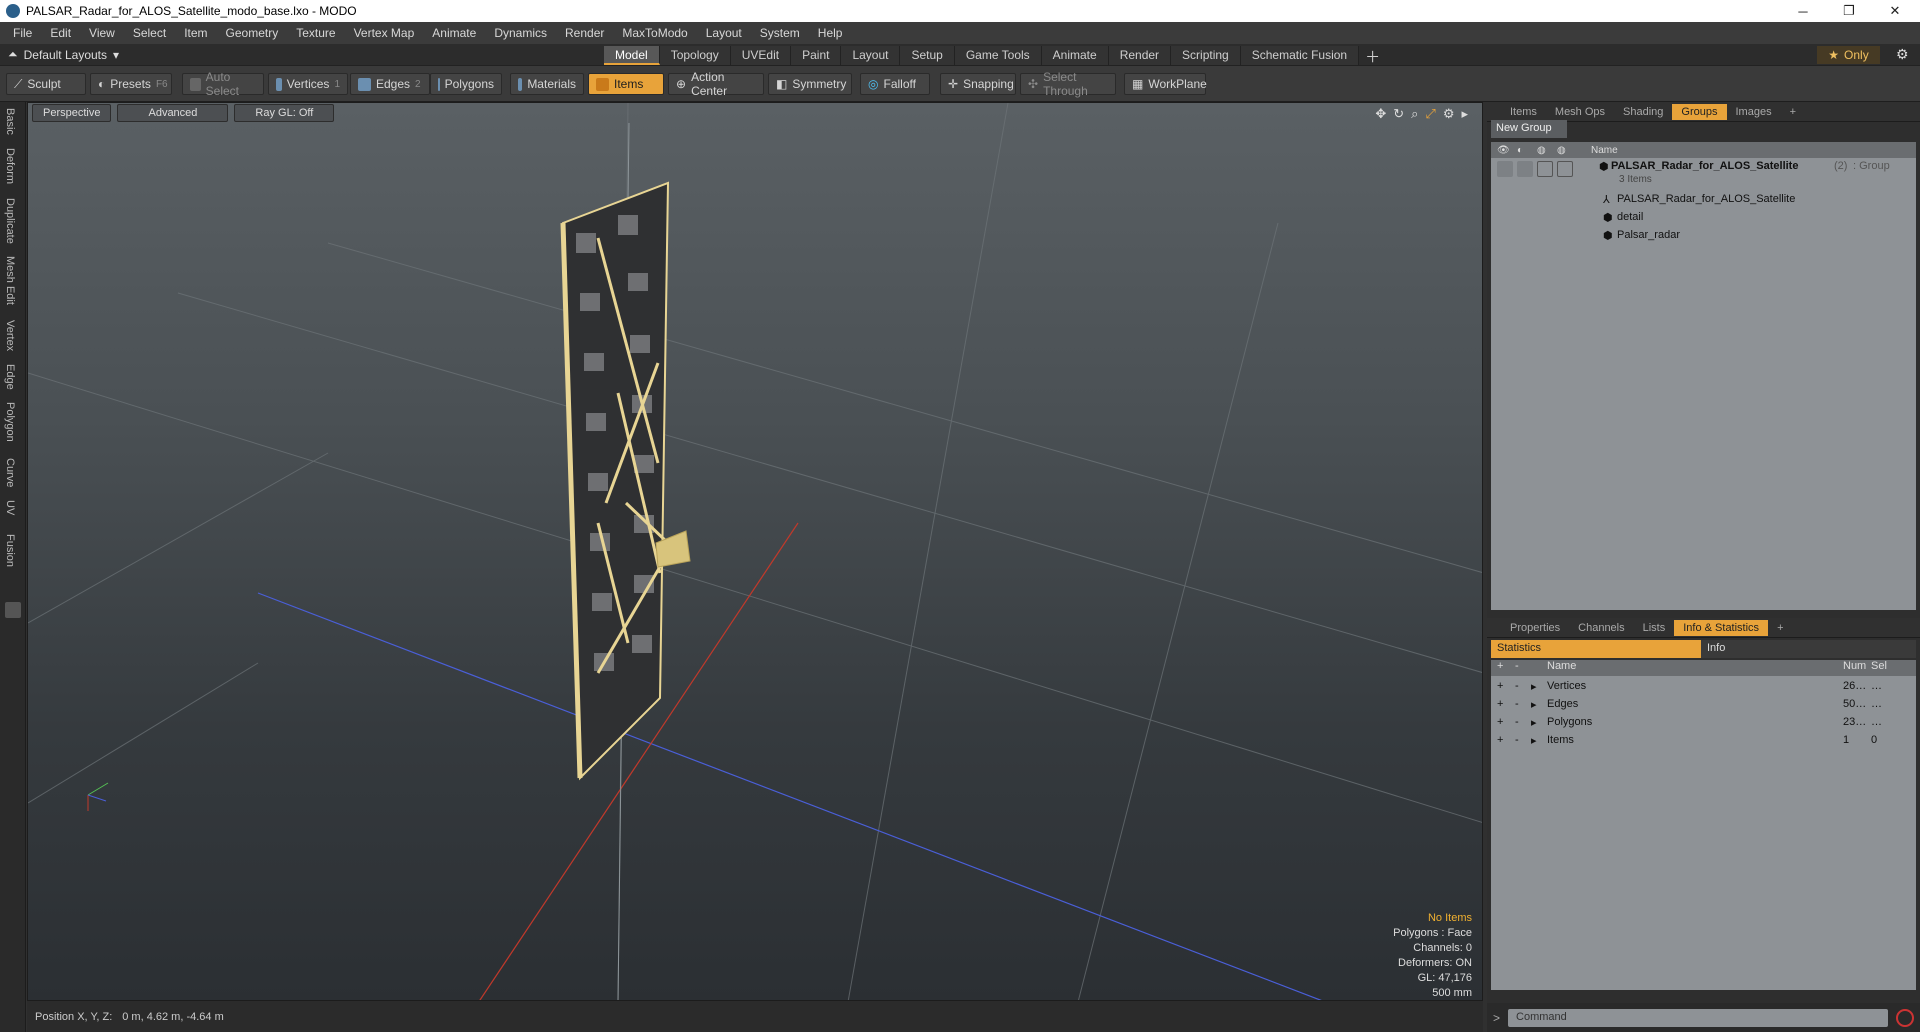 The width and height of the screenshot is (1920, 1032). What do you see at coordinates (1525, 169) in the screenshot?
I see `root-lock-icon` at bounding box center [1525, 169].